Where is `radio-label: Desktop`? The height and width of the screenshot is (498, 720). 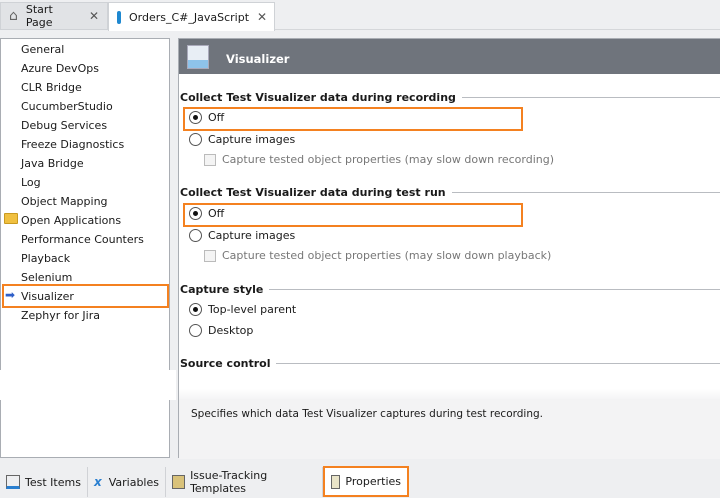 radio-label: Desktop is located at coordinates (231, 330).